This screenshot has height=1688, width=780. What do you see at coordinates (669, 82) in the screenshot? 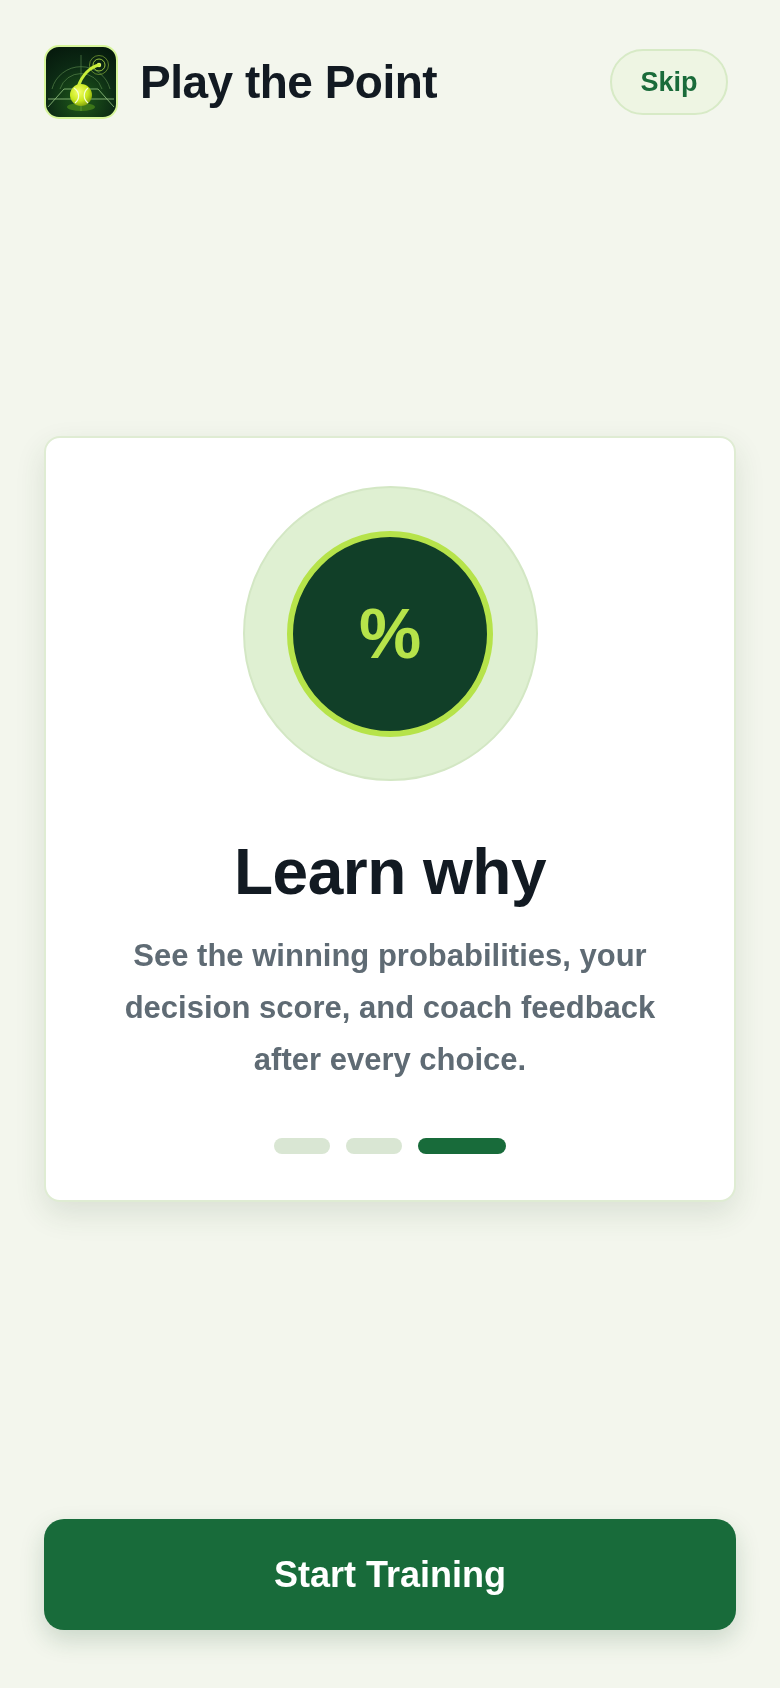
I see `skip-button: Skip` at bounding box center [669, 82].